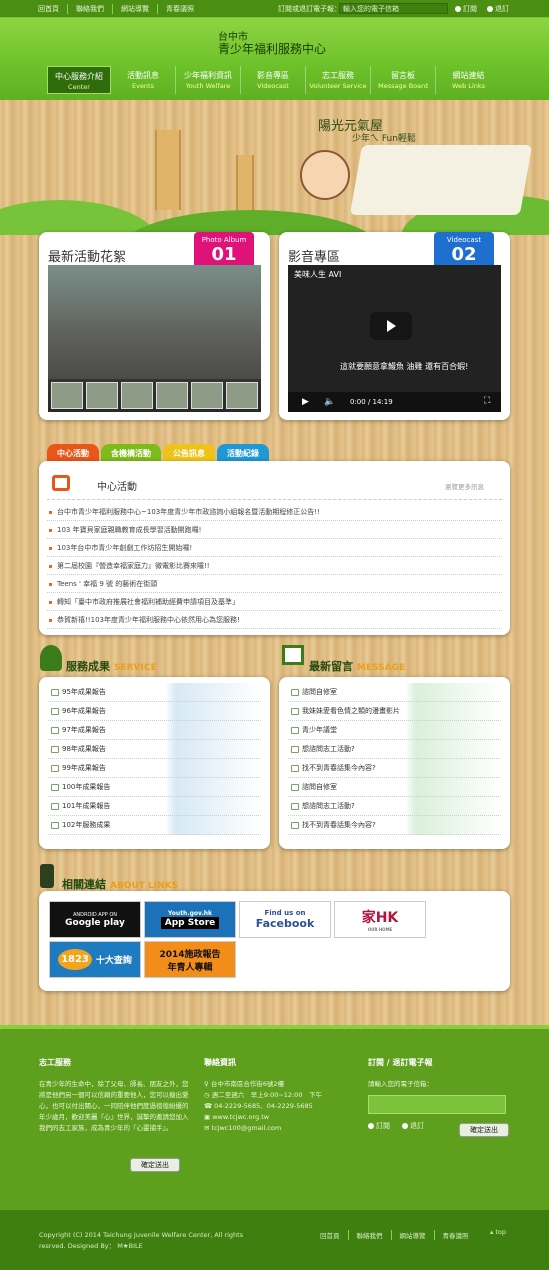  What do you see at coordinates (51, 658) in the screenshot?
I see `sprout-icon` at bounding box center [51, 658].